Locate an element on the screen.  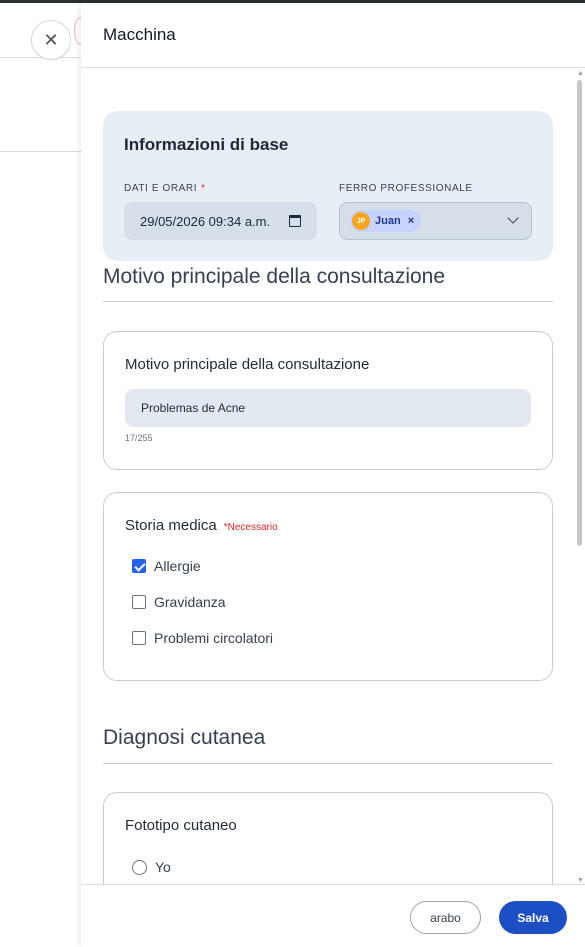
character-counter: 17/255 is located at coordinates (139, 438).